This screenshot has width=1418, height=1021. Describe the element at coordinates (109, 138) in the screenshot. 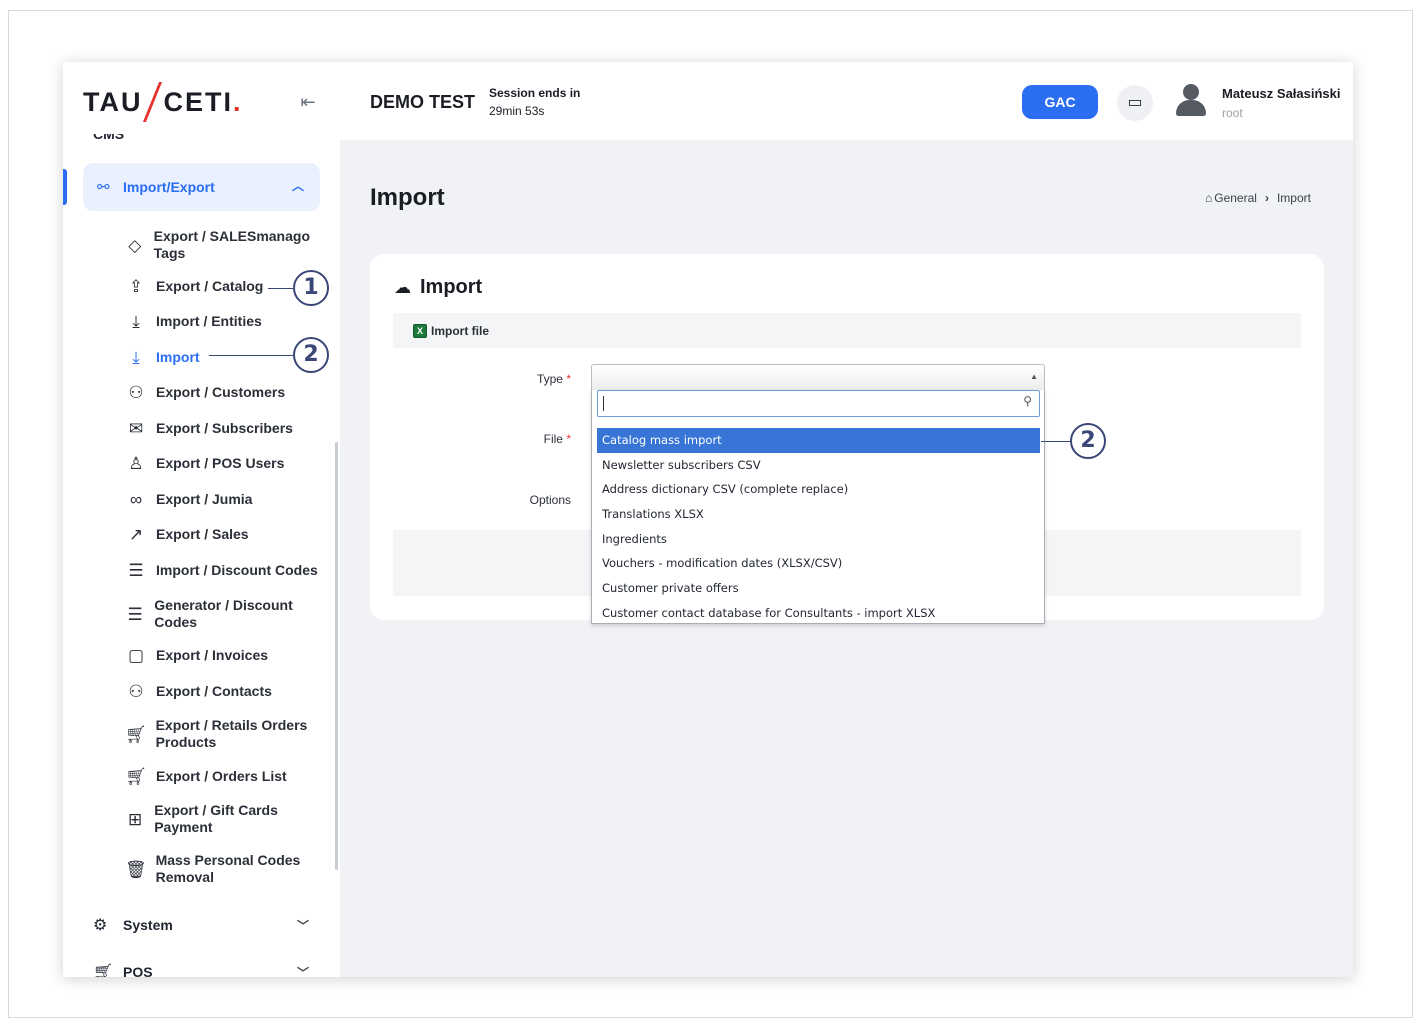

I see `sidebar-item-label: CMS` at that location.